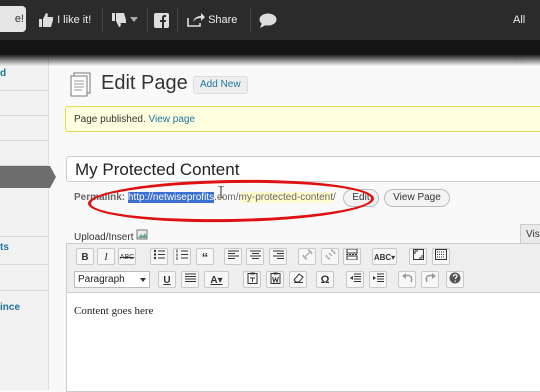 The width and height of the screenshot is (540, 392). Describe the element at coordinates (223, 20) in the screenshot. I see `share-label: Share` at that location.